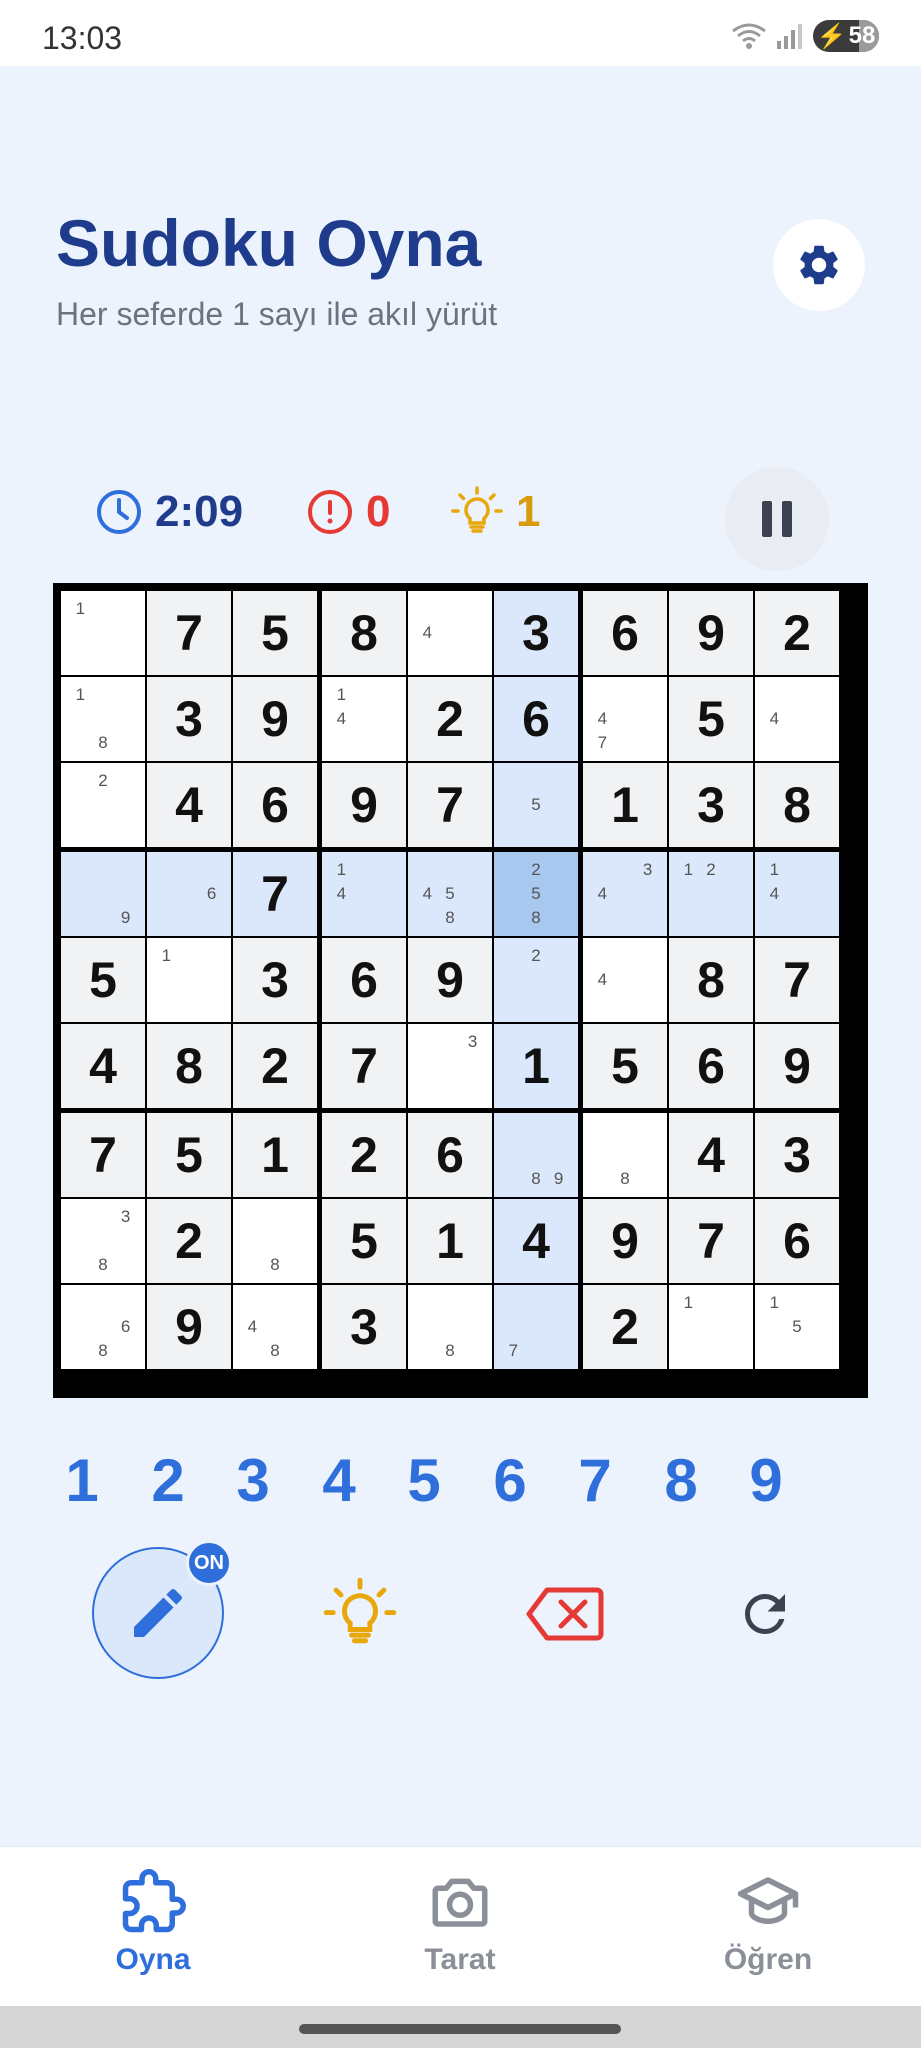  I want to click on sudoku-cell: 45 8, so click(450, 894).